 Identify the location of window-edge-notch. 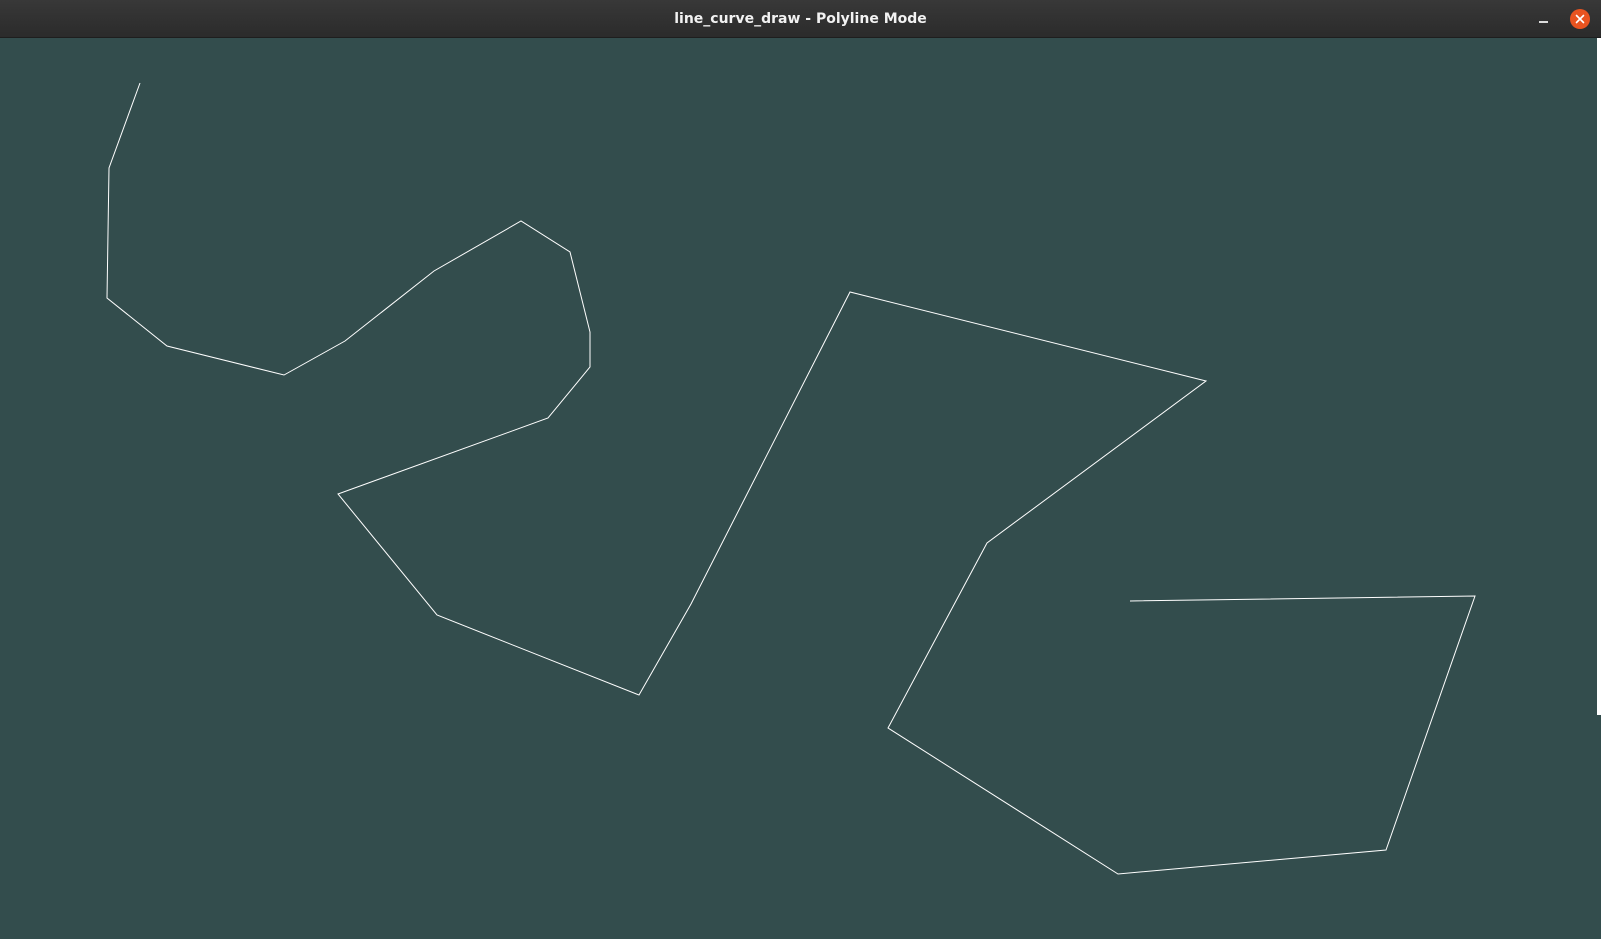
(1599, 827).